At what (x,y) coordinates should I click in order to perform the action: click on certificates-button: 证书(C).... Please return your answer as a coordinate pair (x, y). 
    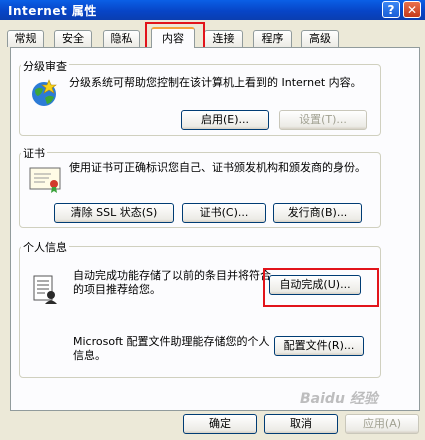
    Looking at the image, I should click on (224, 213).